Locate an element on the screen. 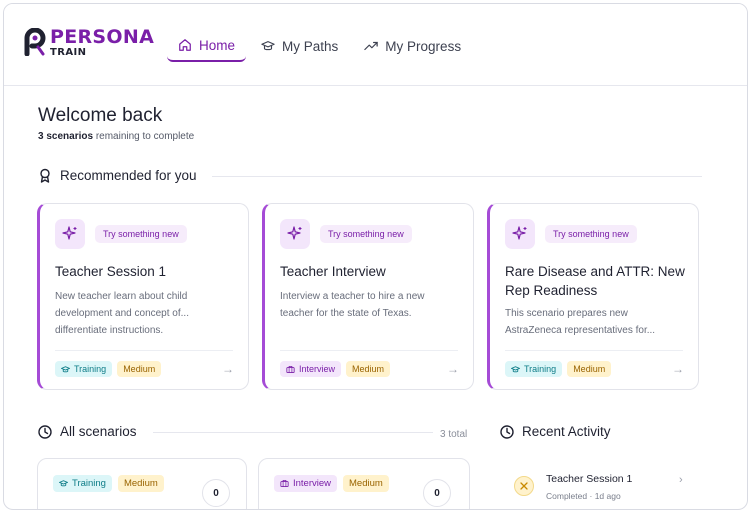 The image size is (751, 513). nav-home: Home is located at coordinates (207, 46).